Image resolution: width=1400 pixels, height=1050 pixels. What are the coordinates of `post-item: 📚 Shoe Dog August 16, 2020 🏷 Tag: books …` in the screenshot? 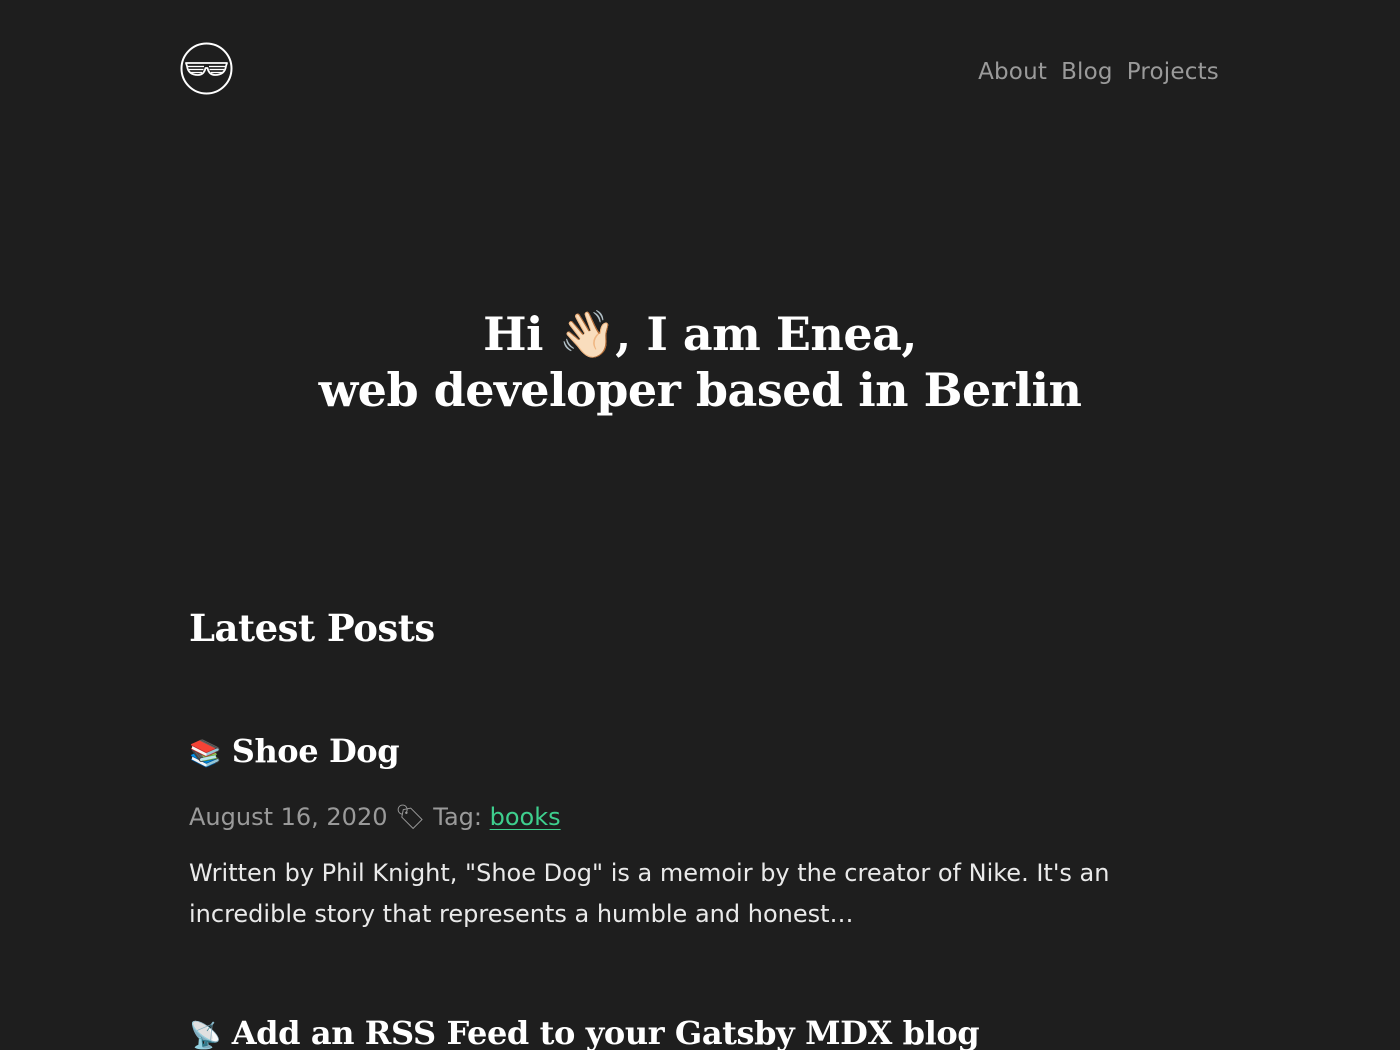 It's located at (704, 832).